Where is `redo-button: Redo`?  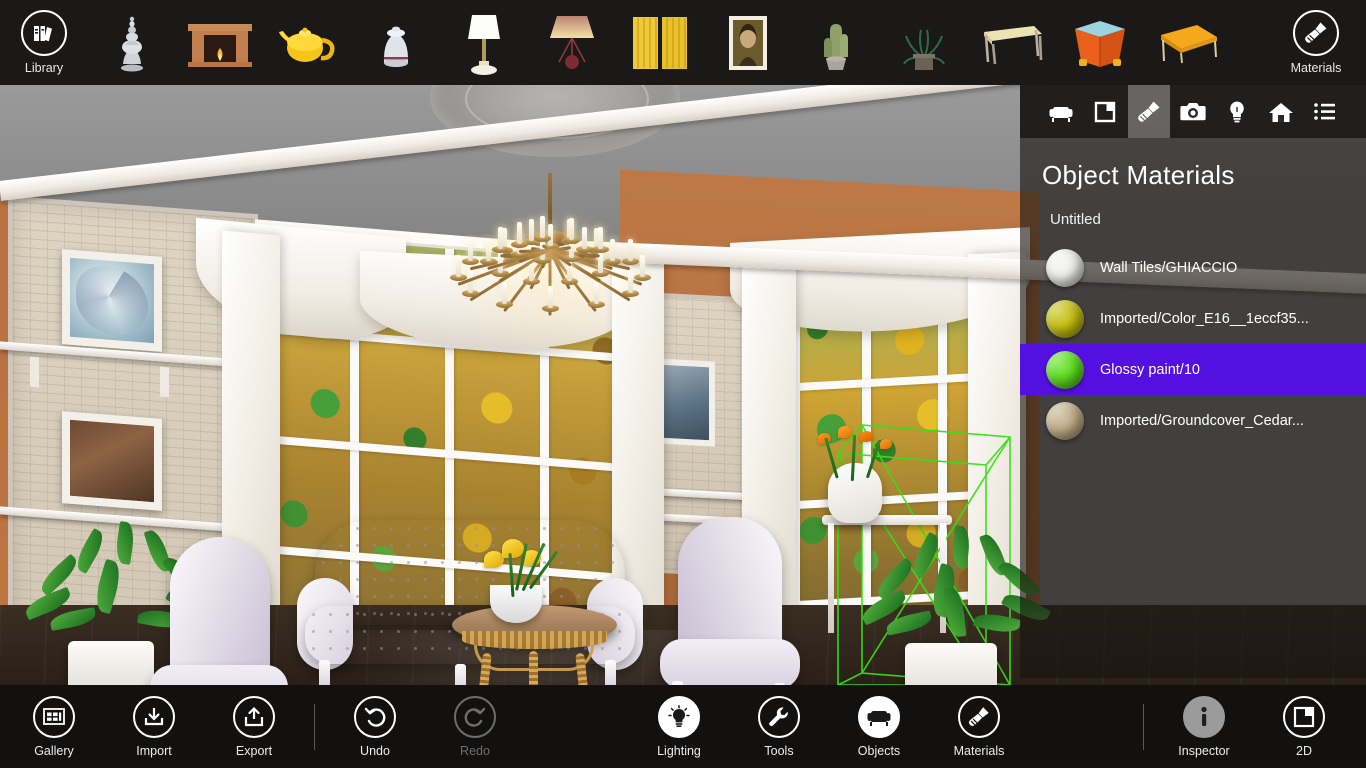
redo-button: Redo is located at coordinates (475, 726).